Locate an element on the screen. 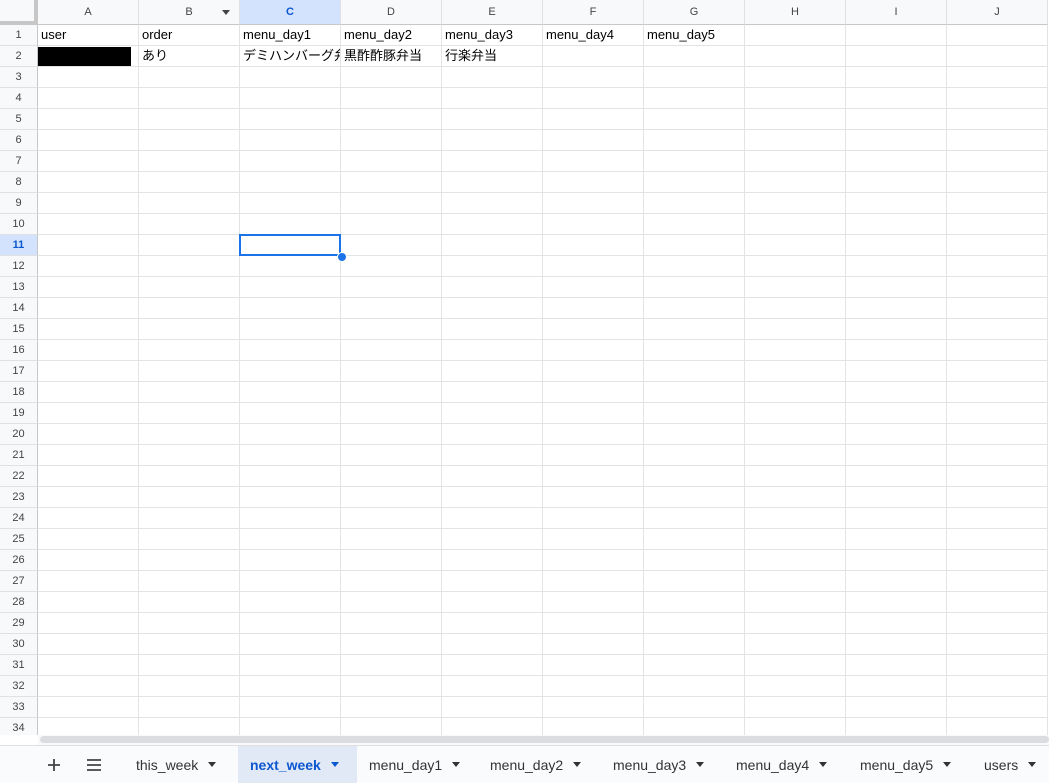 This screenshot has width=1049, height=783. cell-j1 is located at coordinates (997, 35).